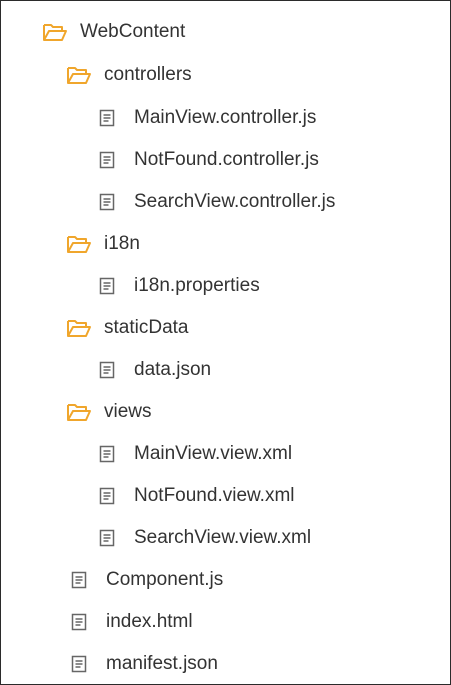 The width and height of the screenshot is (451, 685). What do you see at coordinates (148, 74) in the screenshot?
I see `tree-folder-label: controllers` at bounding box center [148, 74].